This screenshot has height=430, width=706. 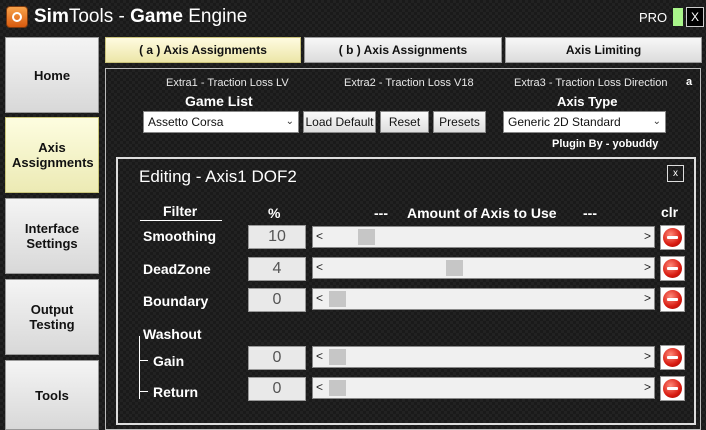 What do you see at coordinates (277, 237) in the screenshot?
I see `smoothing-value: 10` at bounding box center [277, 237].